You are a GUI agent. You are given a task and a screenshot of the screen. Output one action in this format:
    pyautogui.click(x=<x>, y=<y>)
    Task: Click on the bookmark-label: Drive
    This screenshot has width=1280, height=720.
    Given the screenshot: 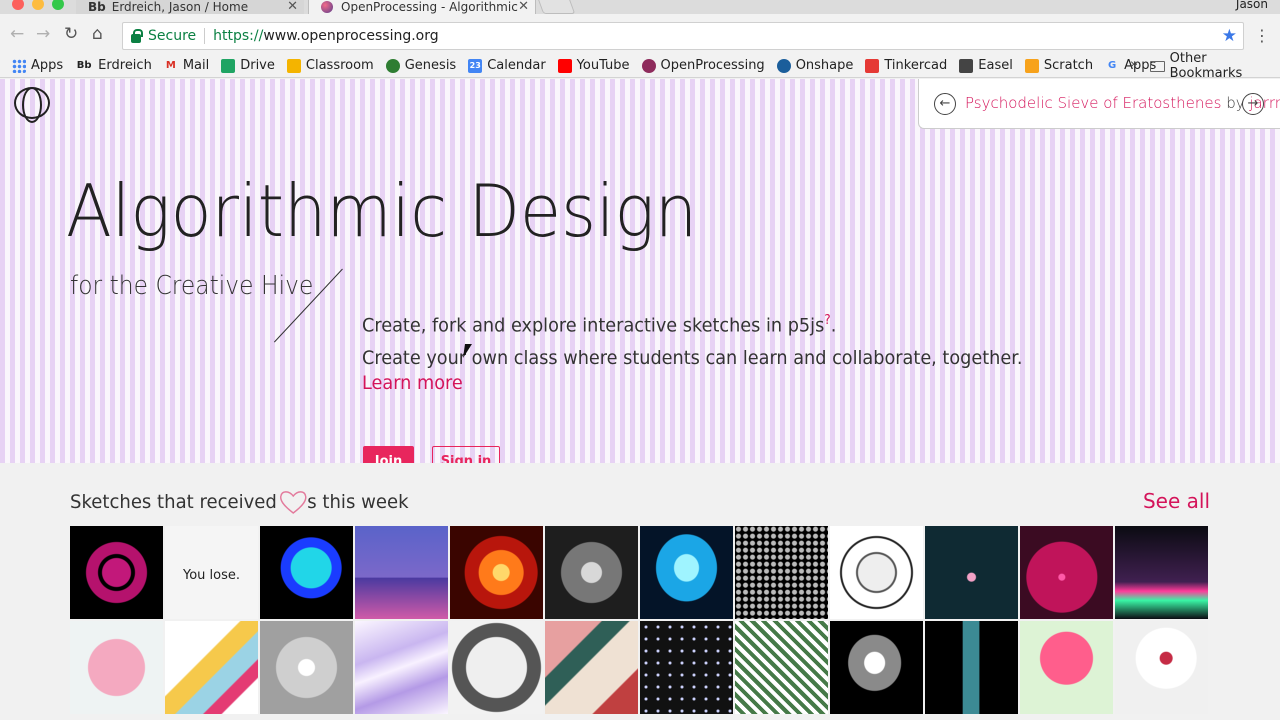 What is the action you would take?
    pyautogui.click(x=257, y=65)
    